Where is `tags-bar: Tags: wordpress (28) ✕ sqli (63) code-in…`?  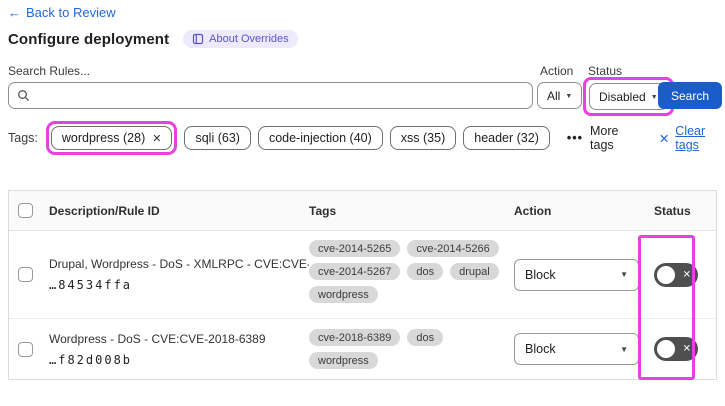
tags-bar: Tags: wordpress (28) ✕ sqli (63) code-in… is located at coordinates (366, 138).